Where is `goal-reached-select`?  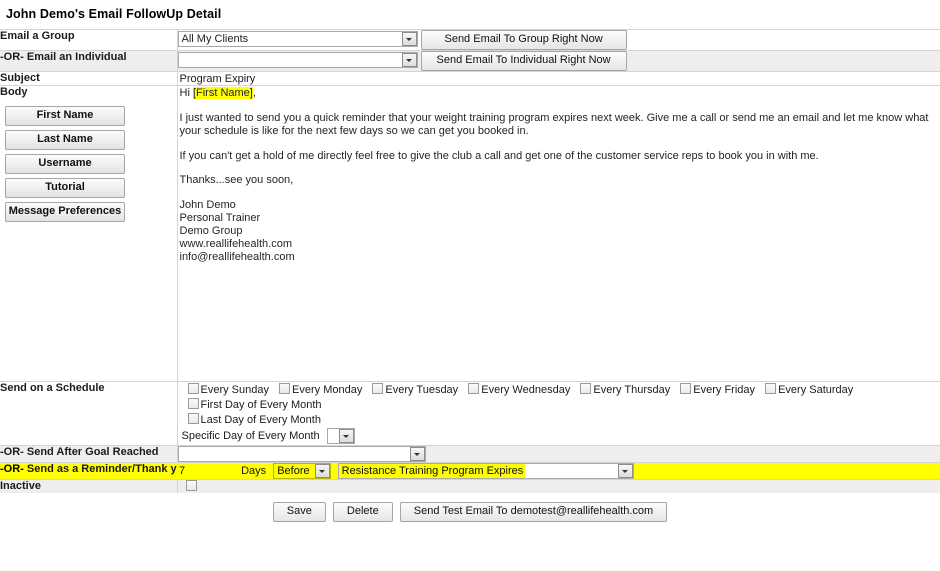 goal-reached-select is located at coordinates (301, 454).